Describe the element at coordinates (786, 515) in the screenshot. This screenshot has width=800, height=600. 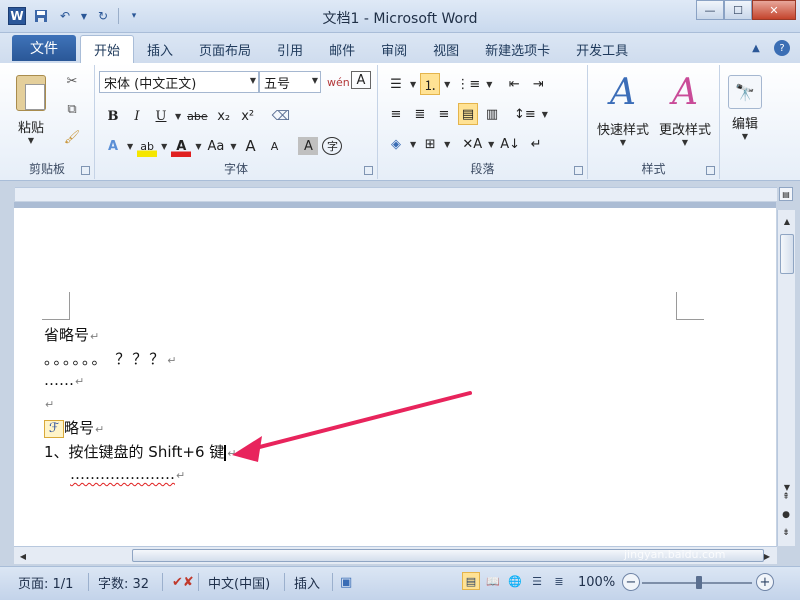
I see `select-browse-object-icon: ●` at that location.